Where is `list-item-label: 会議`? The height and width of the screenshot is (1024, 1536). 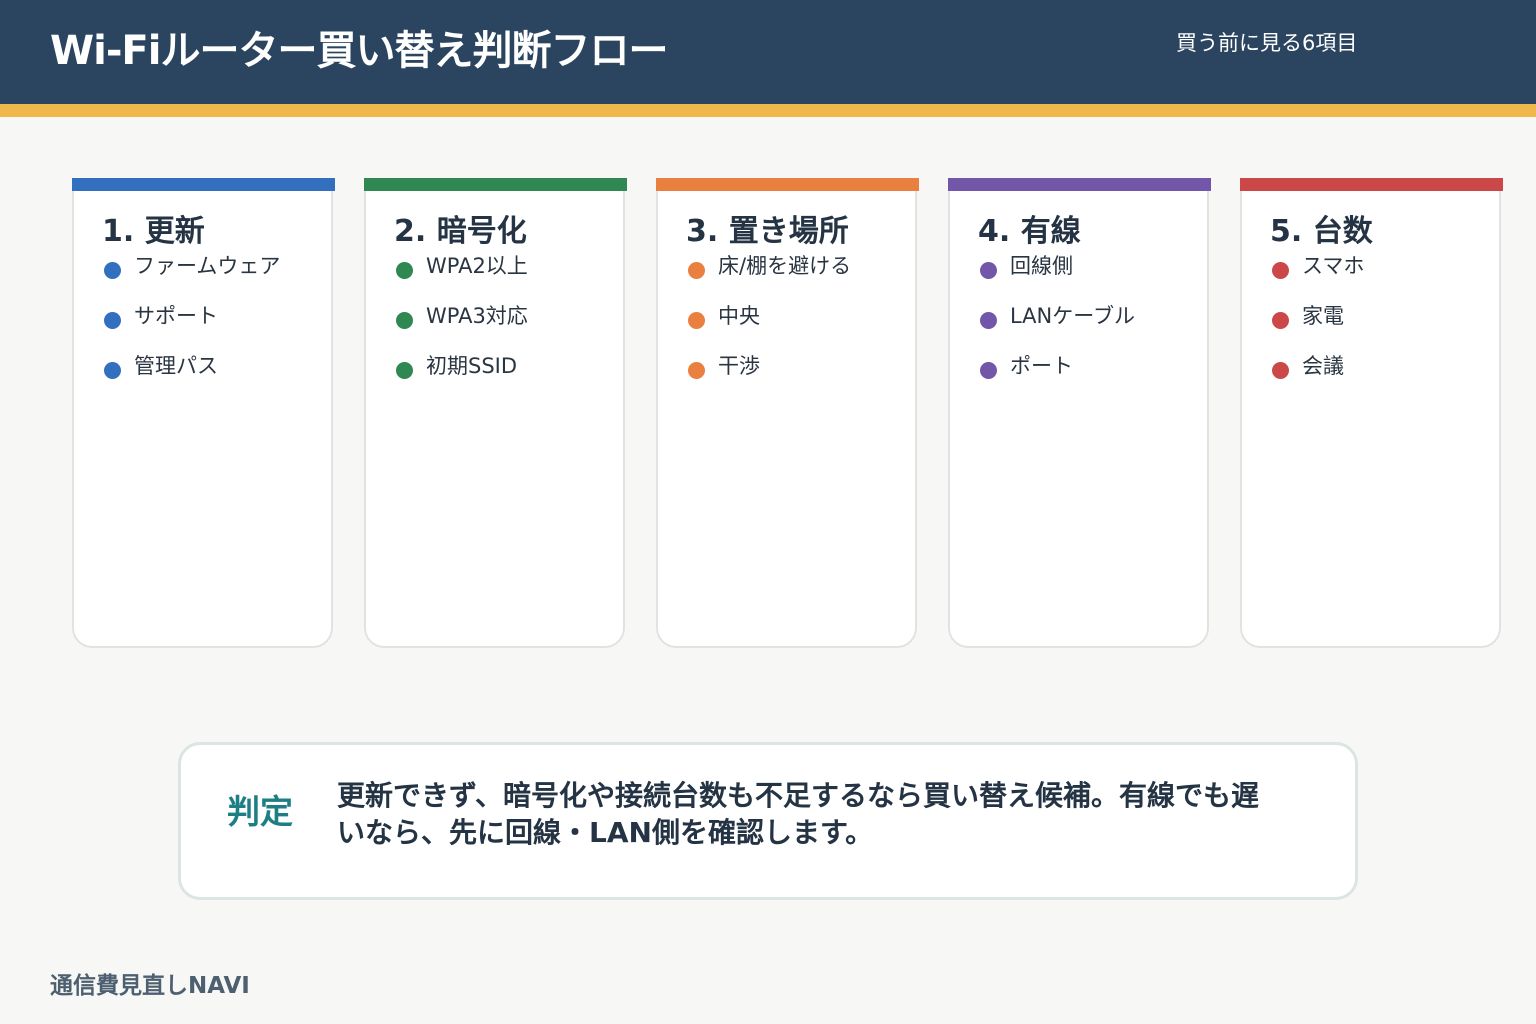 list-item-label: 会議 is located at coordinates (1323, 366).